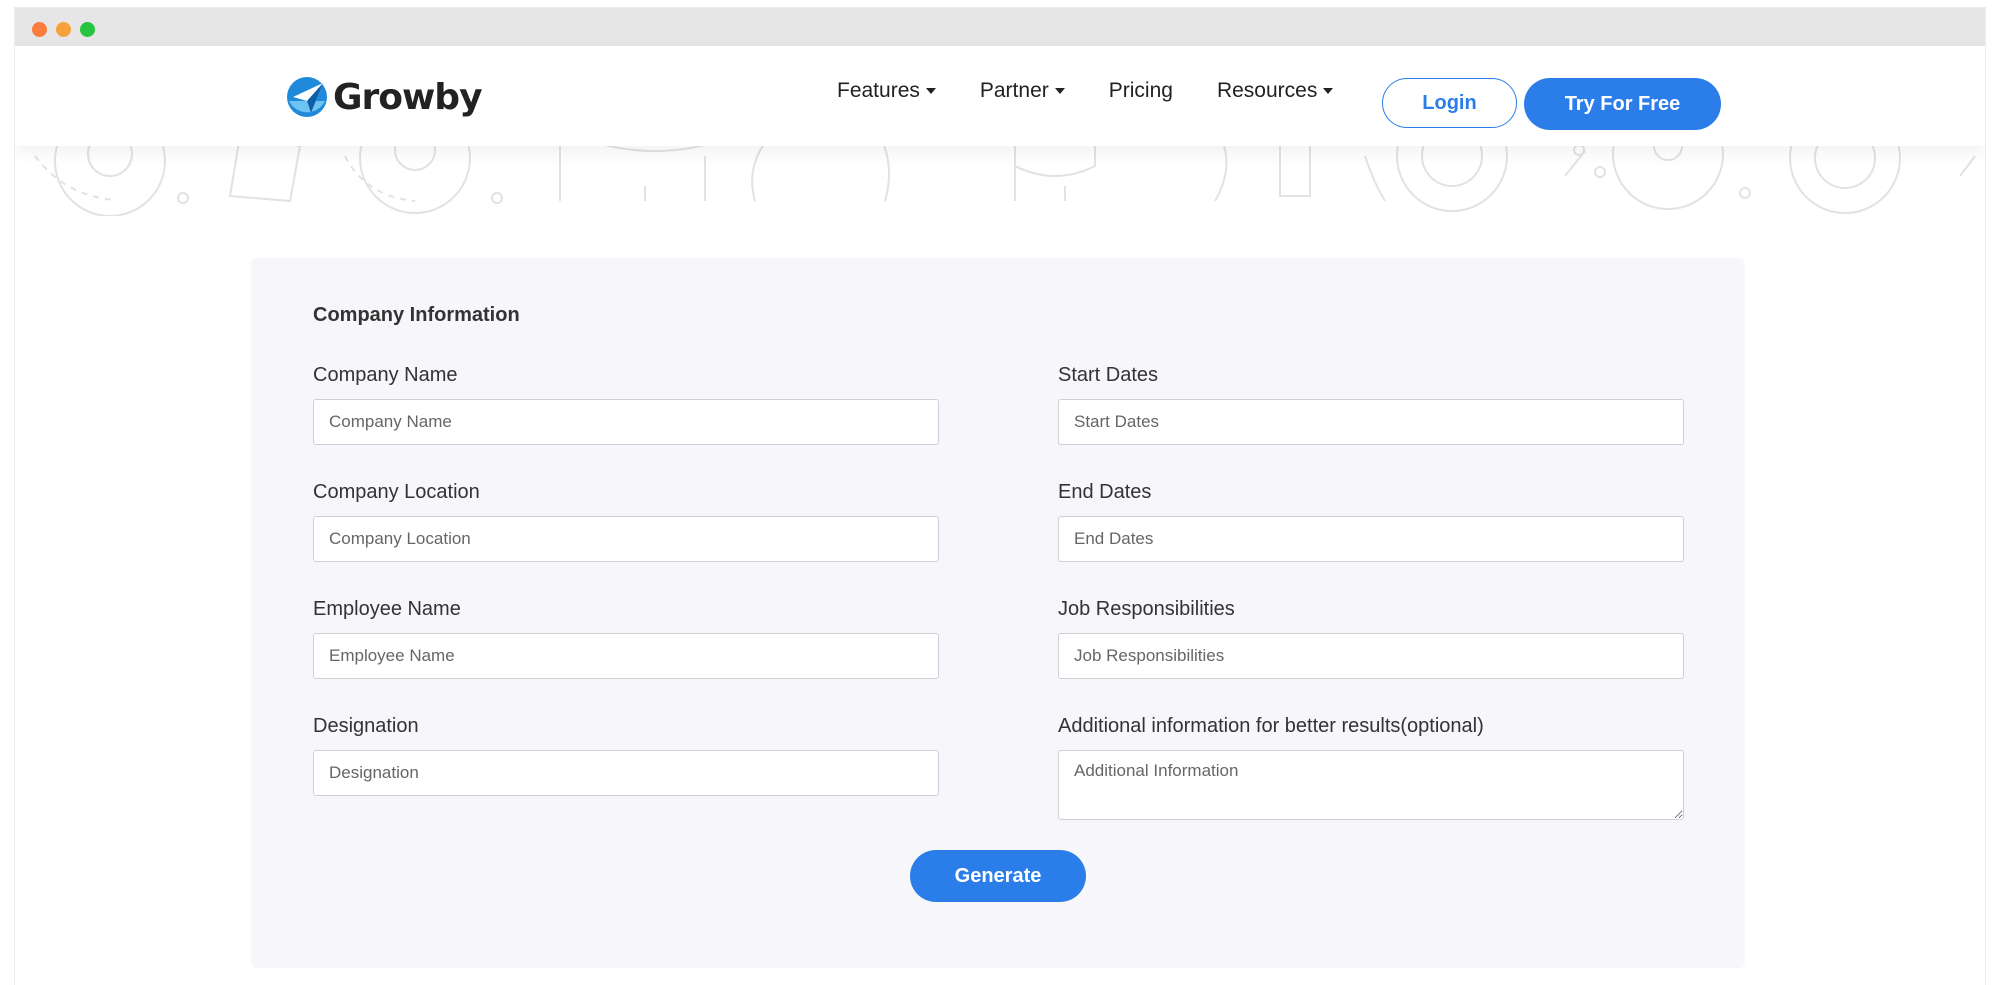 The width and height of the screenshot is (1999, 985). I want to click on designation-field: Designation, so click(626, 755).